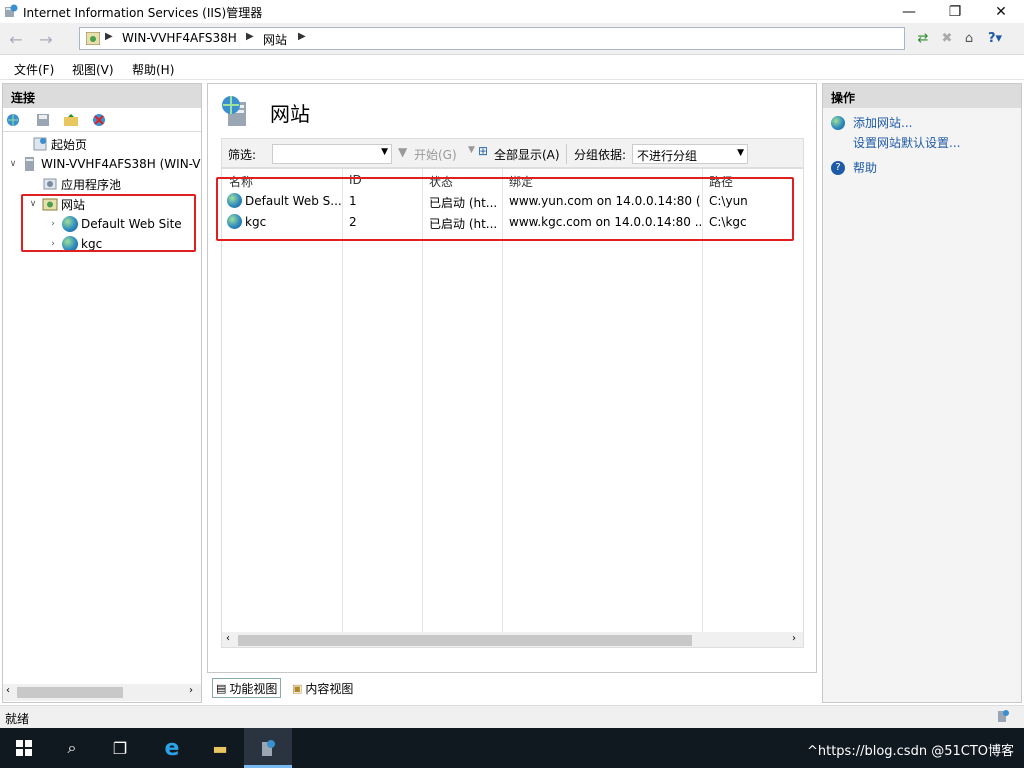 The image size is (1024, 768). I want to click on tree-label: WIN-VVHF4AFS38H (WIN-V, so click(121, 164).